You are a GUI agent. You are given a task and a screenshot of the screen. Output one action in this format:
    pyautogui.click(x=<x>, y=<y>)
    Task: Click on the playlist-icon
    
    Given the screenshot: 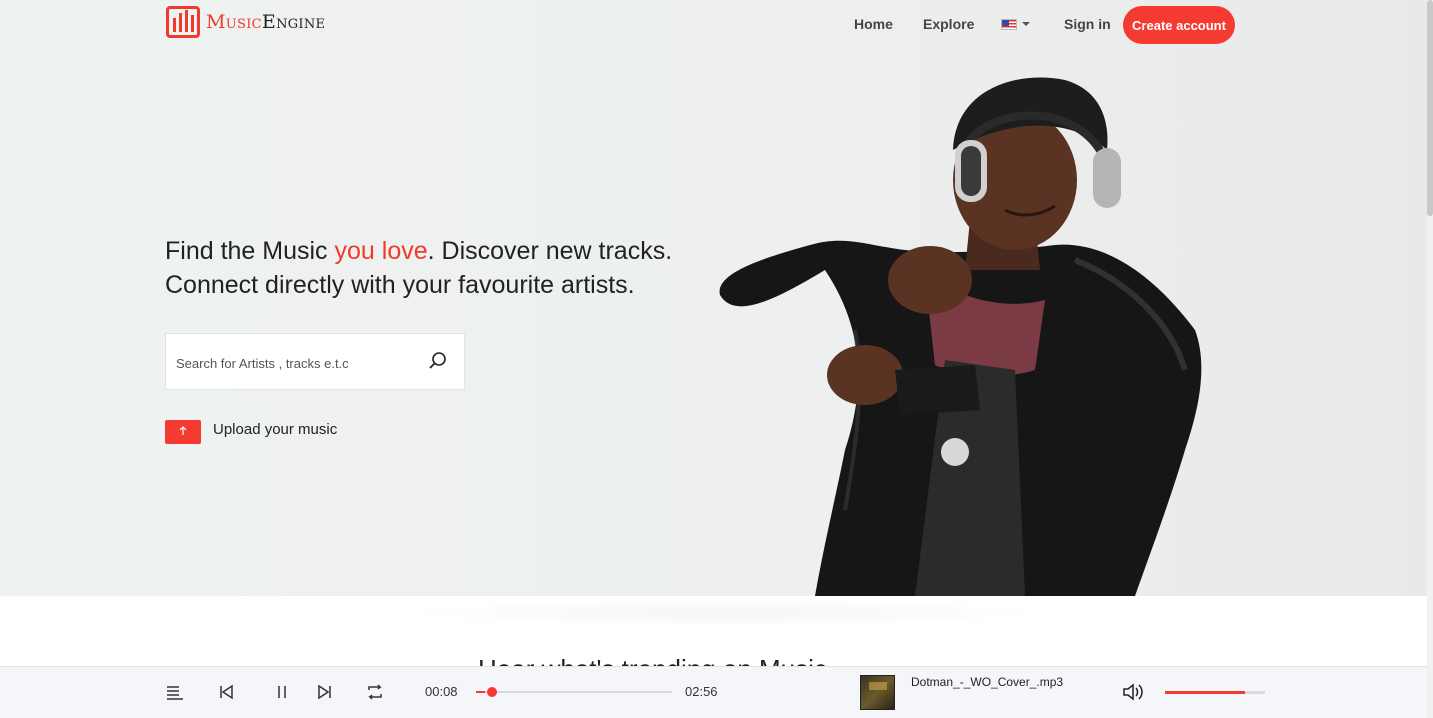 What is the action you would take?
    pyautogui.click(x=175, y=692)
    